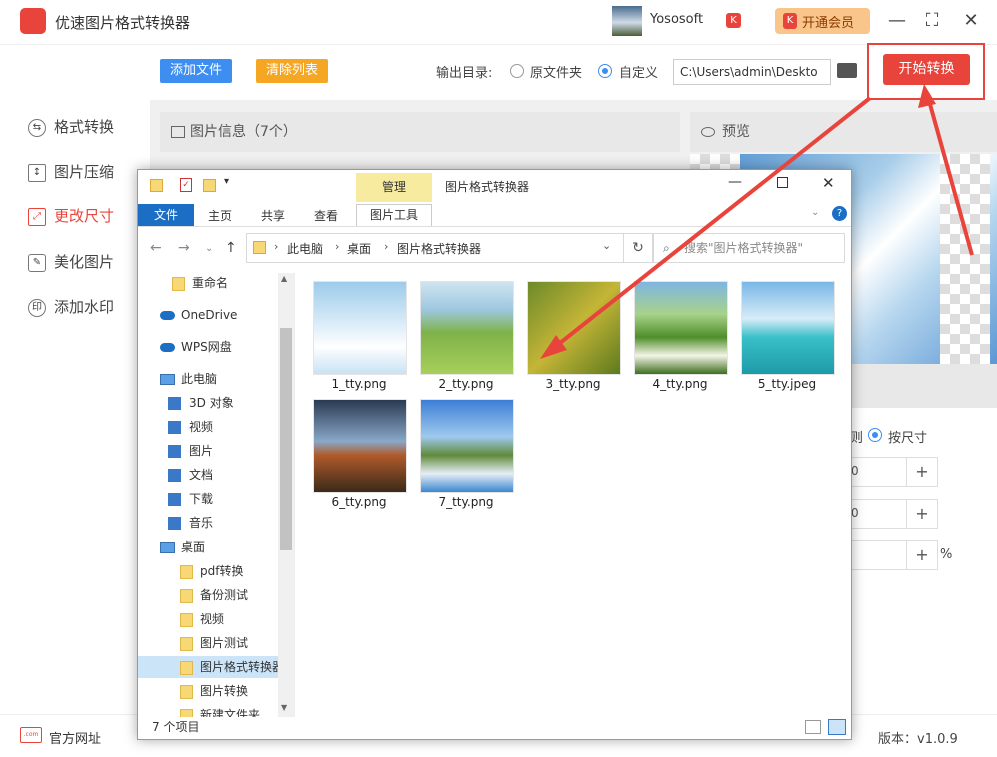 The image size is (997, 757). I want to click on library-icon, so click(174, 523).